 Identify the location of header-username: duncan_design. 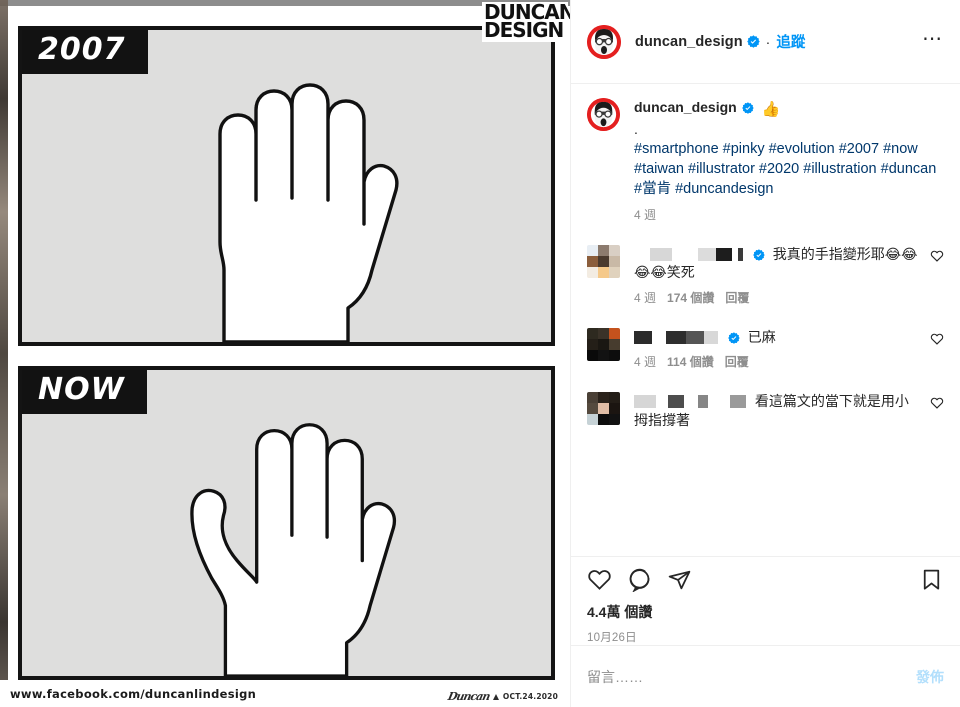
(689, 42).